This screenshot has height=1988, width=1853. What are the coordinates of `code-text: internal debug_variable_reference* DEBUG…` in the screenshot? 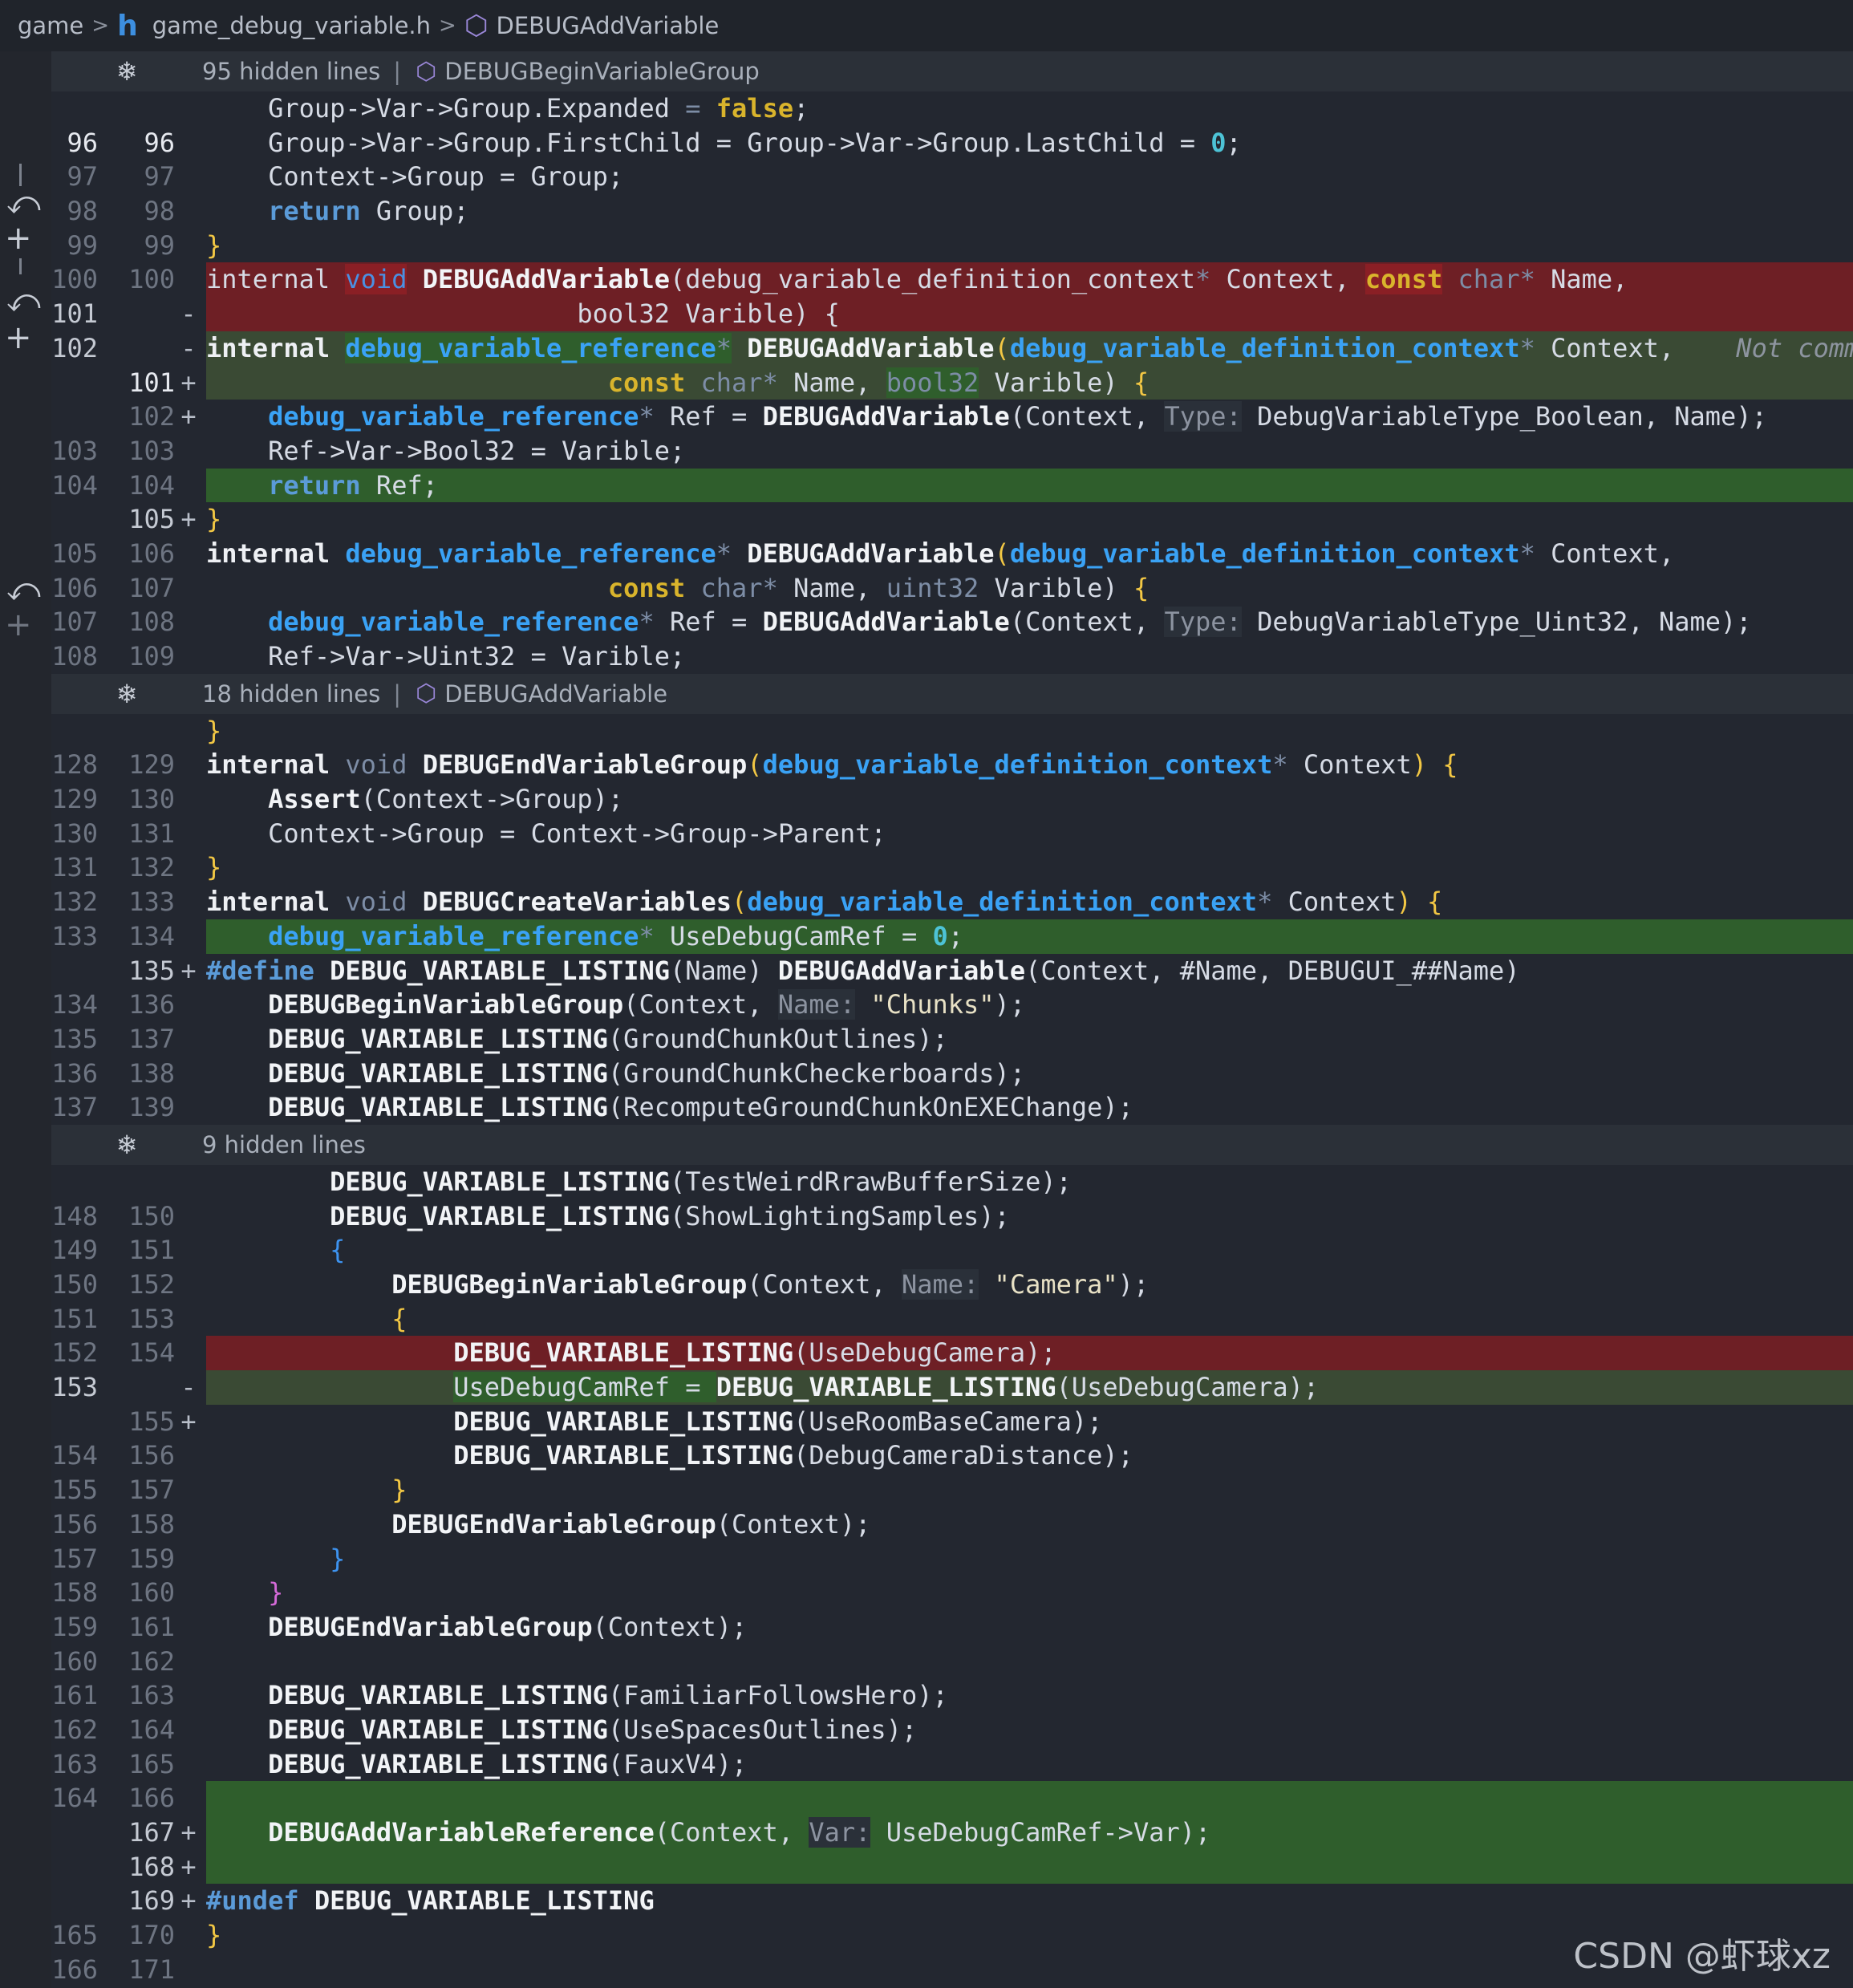 It's located at (1029, 348).